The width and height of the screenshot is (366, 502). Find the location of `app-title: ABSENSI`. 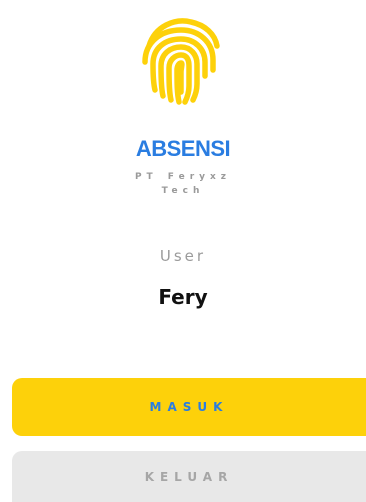

app-title: ABSENSI is located at coordinates (183, 148).